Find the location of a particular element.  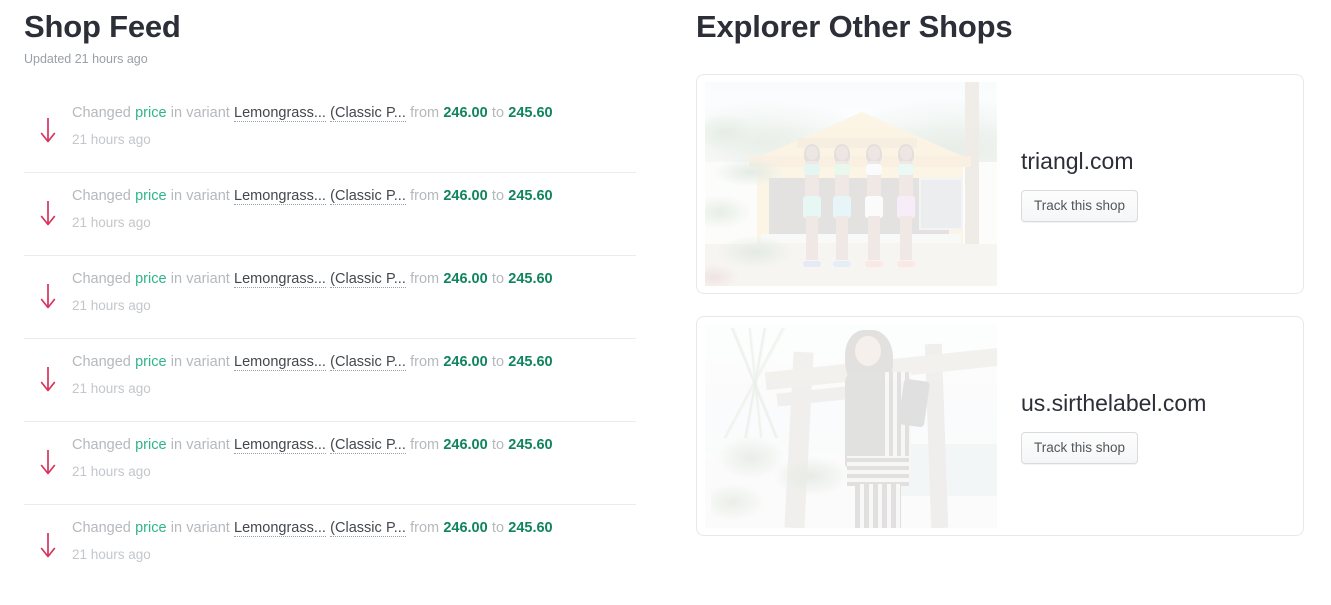

explorer-header: Explorer Other Shops is located at coordinates (995, 23).